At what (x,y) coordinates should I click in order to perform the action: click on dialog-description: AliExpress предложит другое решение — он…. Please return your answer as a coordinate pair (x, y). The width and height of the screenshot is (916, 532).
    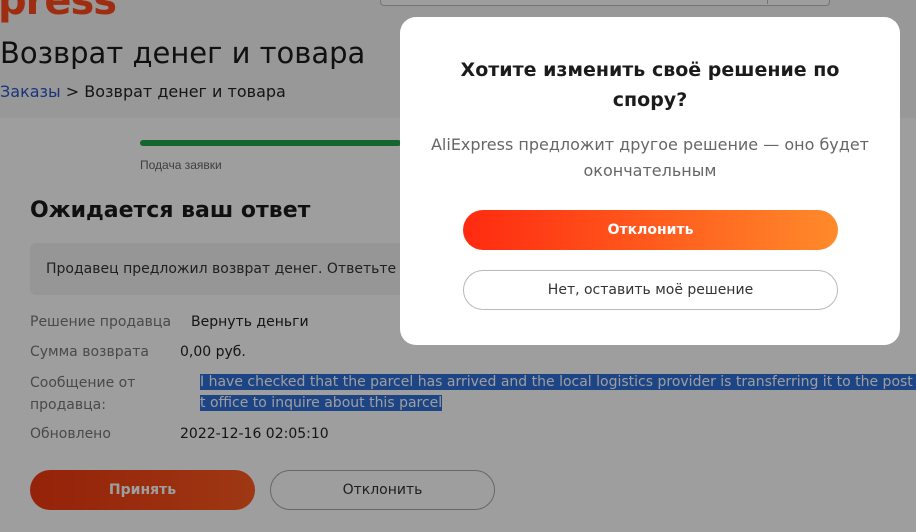
    Looking at the image, I should click on (649, 157).